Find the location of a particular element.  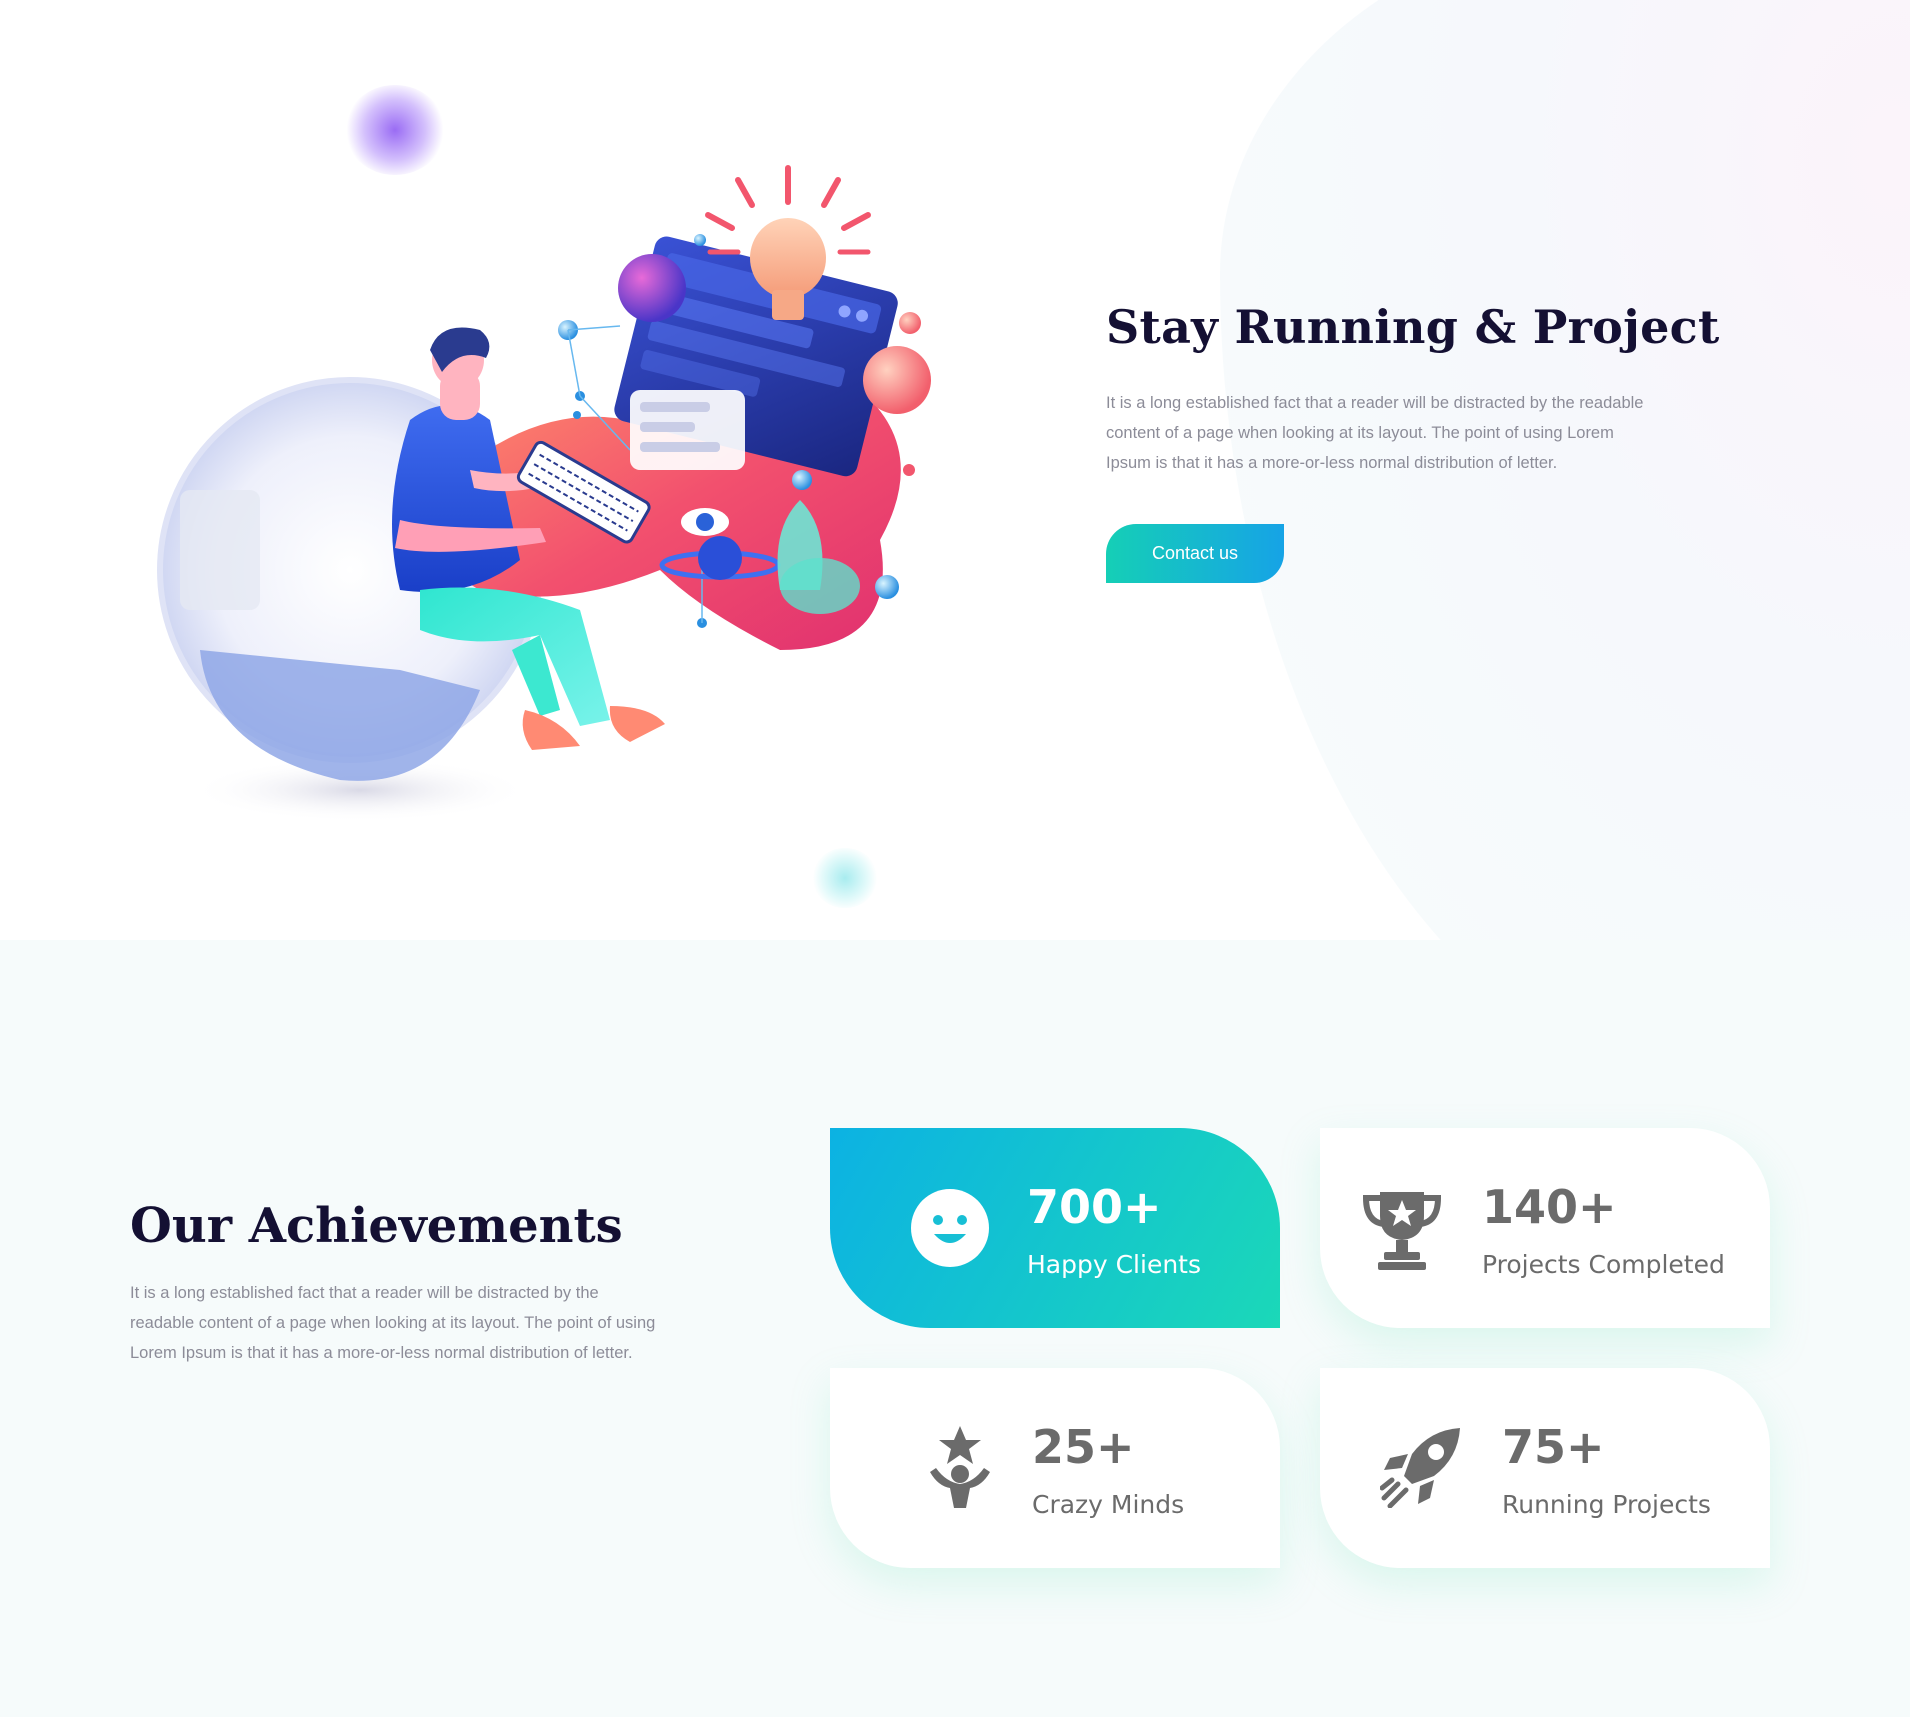

contact-us-button: Contact us is located at coordinates (1195, 553).